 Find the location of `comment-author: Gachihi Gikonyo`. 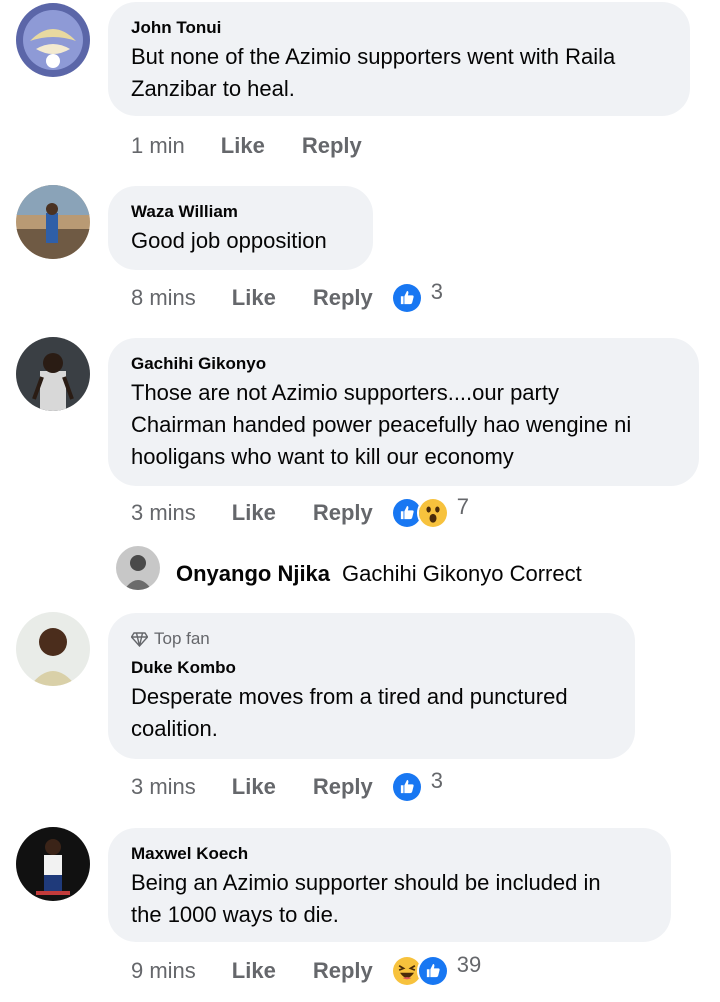

comment-author: Gachihi Gikonyo is located at coordinates (404, 364).